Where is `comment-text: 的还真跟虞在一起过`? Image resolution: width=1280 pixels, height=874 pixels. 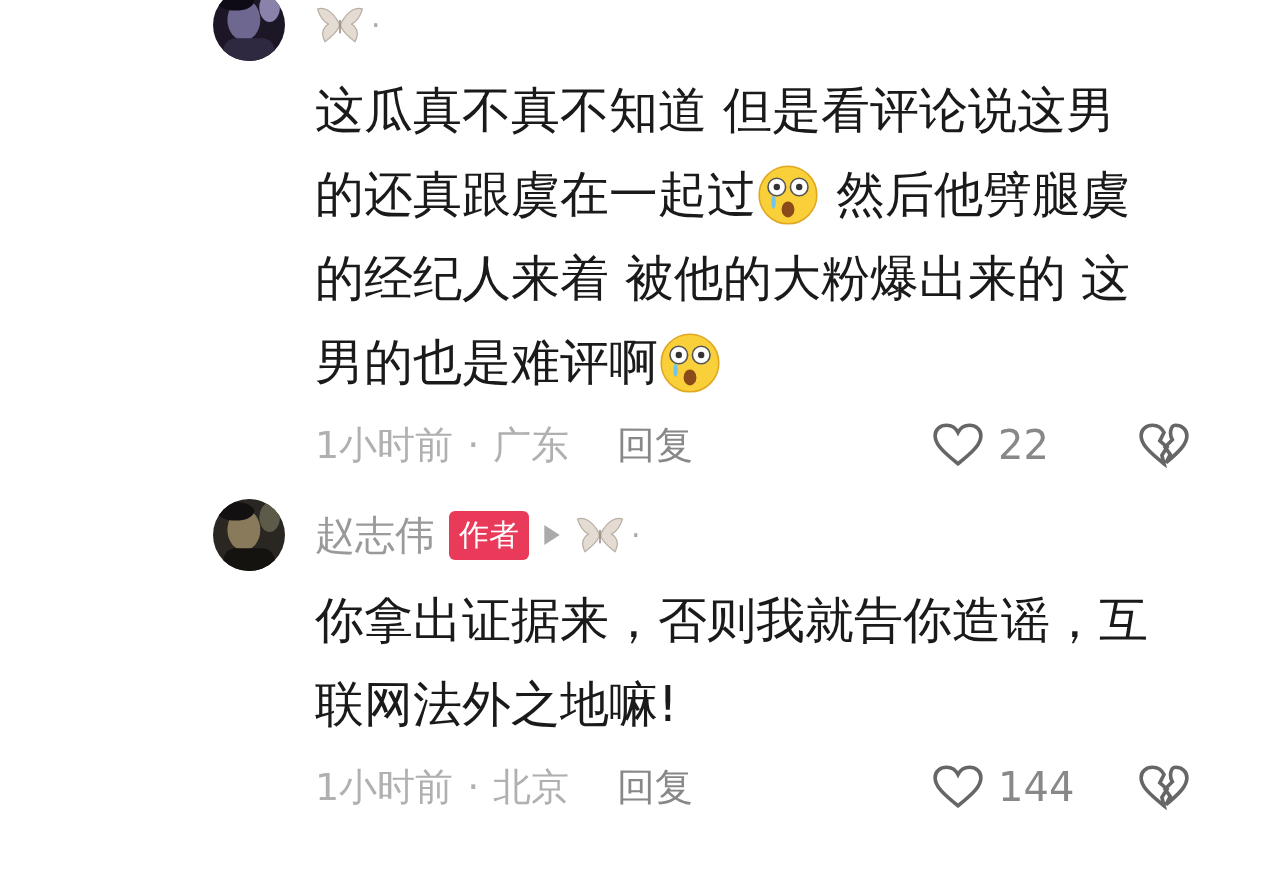
comment-text: 的还真跟虞在一起过 is located at coordinates (535, 195).